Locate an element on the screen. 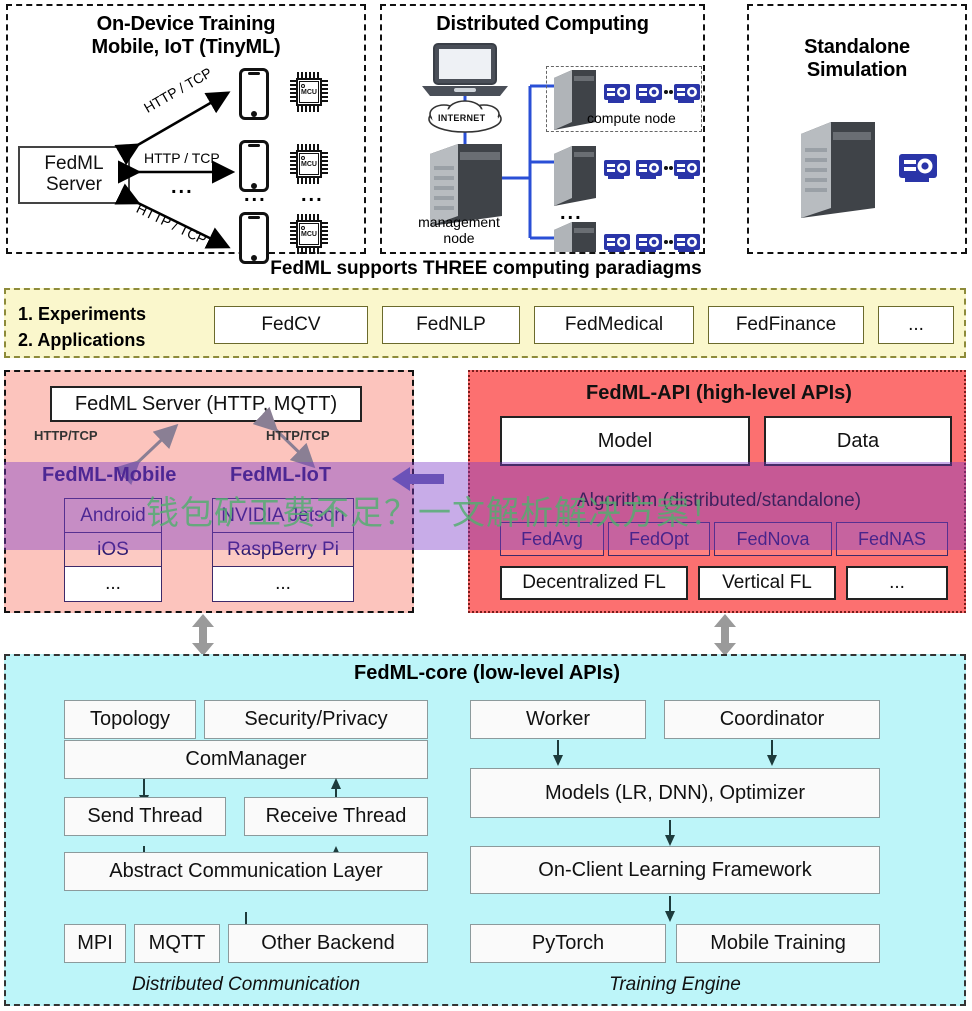  layer-link-arrow-left is located at coordinates (203, 635).